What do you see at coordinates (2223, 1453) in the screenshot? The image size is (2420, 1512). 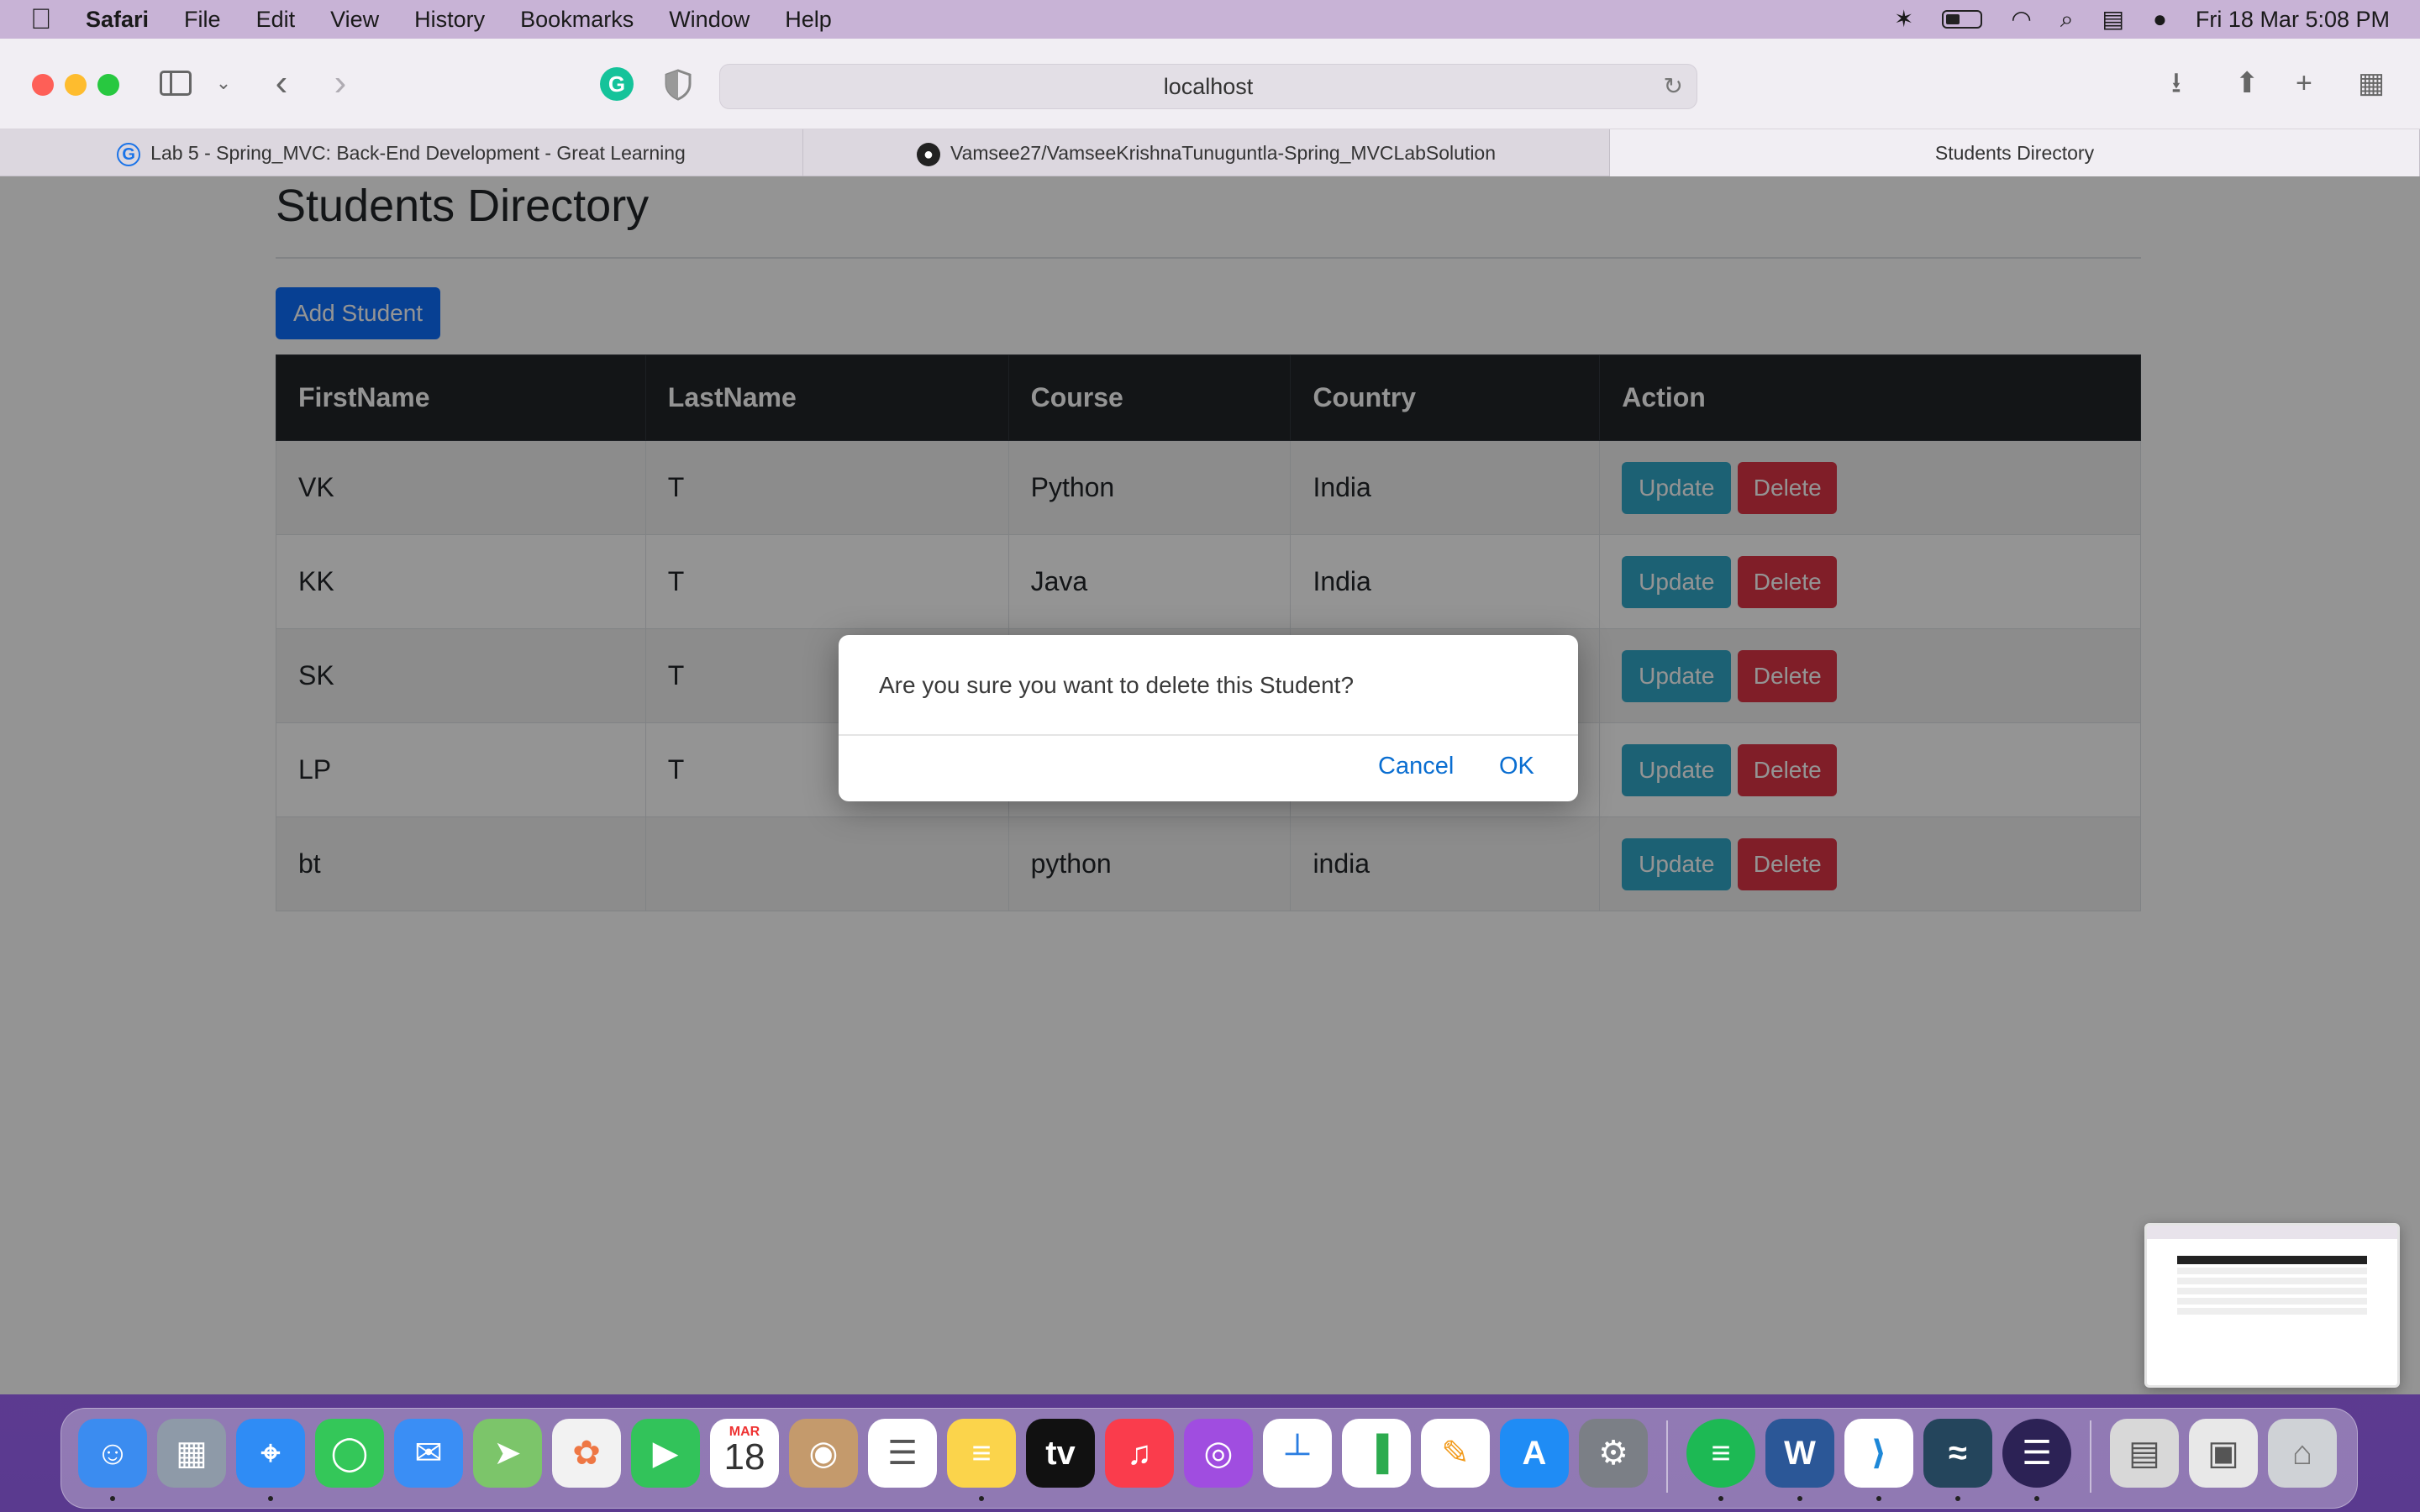 I see `screenshot-icon: ▣` at bounding box center [2223, 1453].